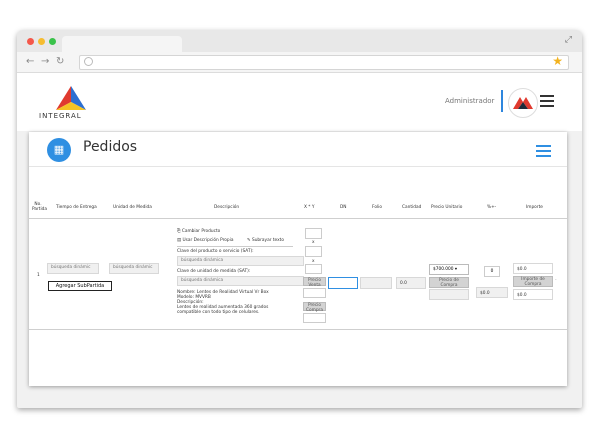  What do you see at coordinates (110, 147) in the screenshot?
I see `page-title: Pedidos` at bounding box center [110, 147].